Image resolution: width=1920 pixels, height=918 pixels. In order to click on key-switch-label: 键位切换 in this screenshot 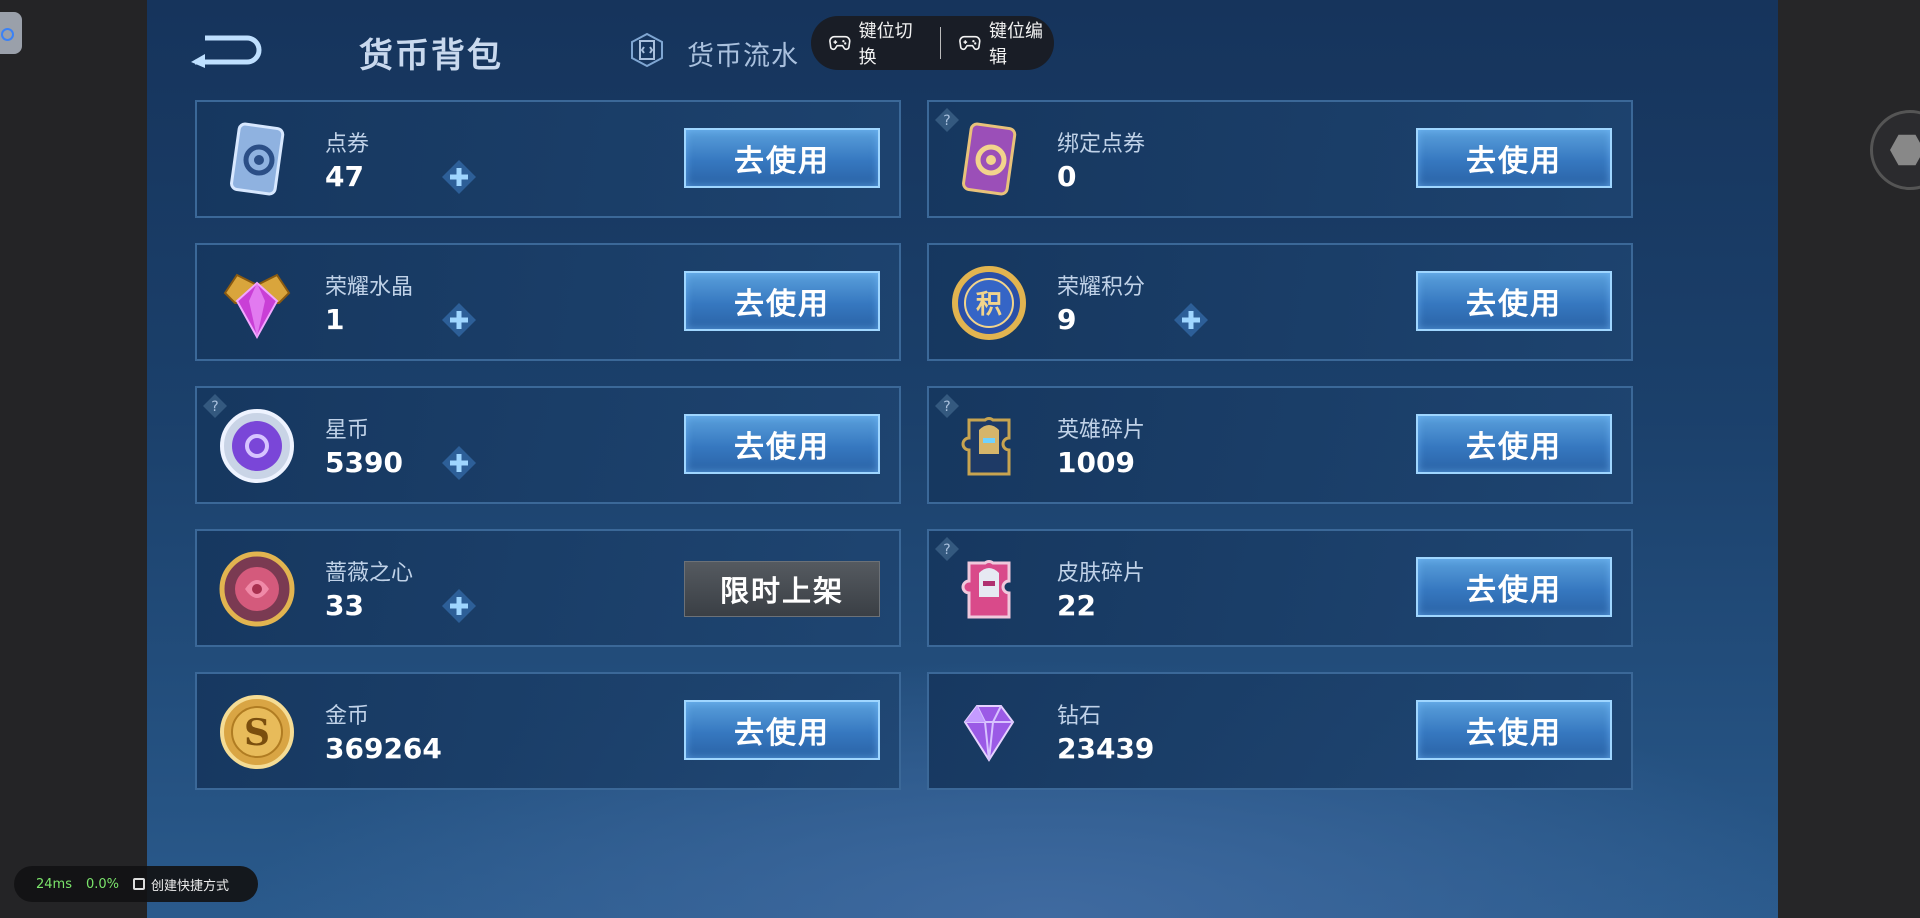, I will do `click(885, 44)`.